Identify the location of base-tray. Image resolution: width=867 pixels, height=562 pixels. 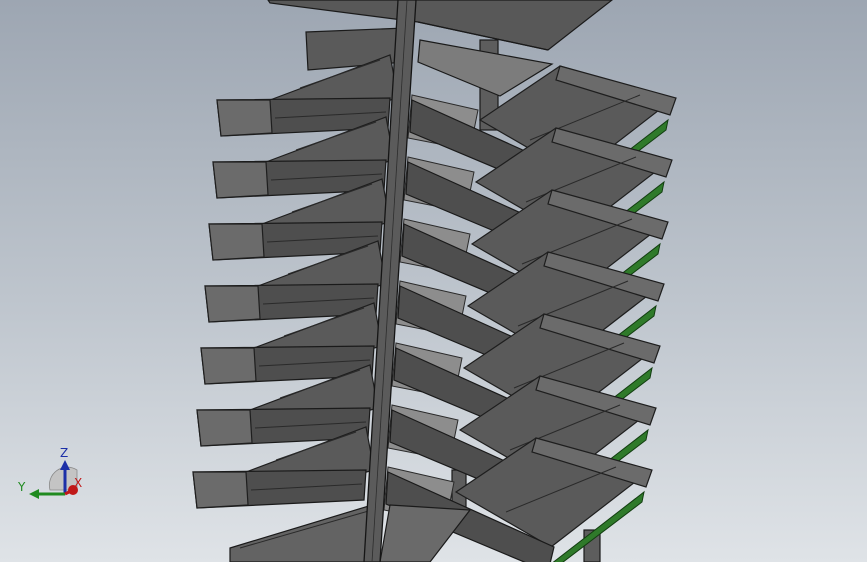
(305, 533).